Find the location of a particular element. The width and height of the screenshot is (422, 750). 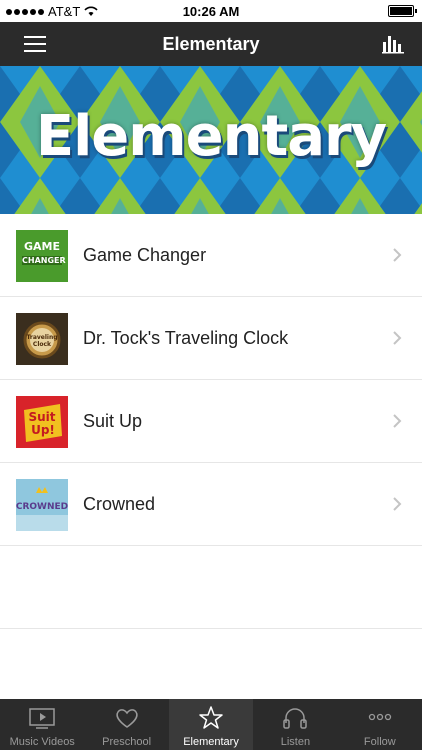

list-item-crowned: CROWNED Crowned is located at coordinates (211, 504).